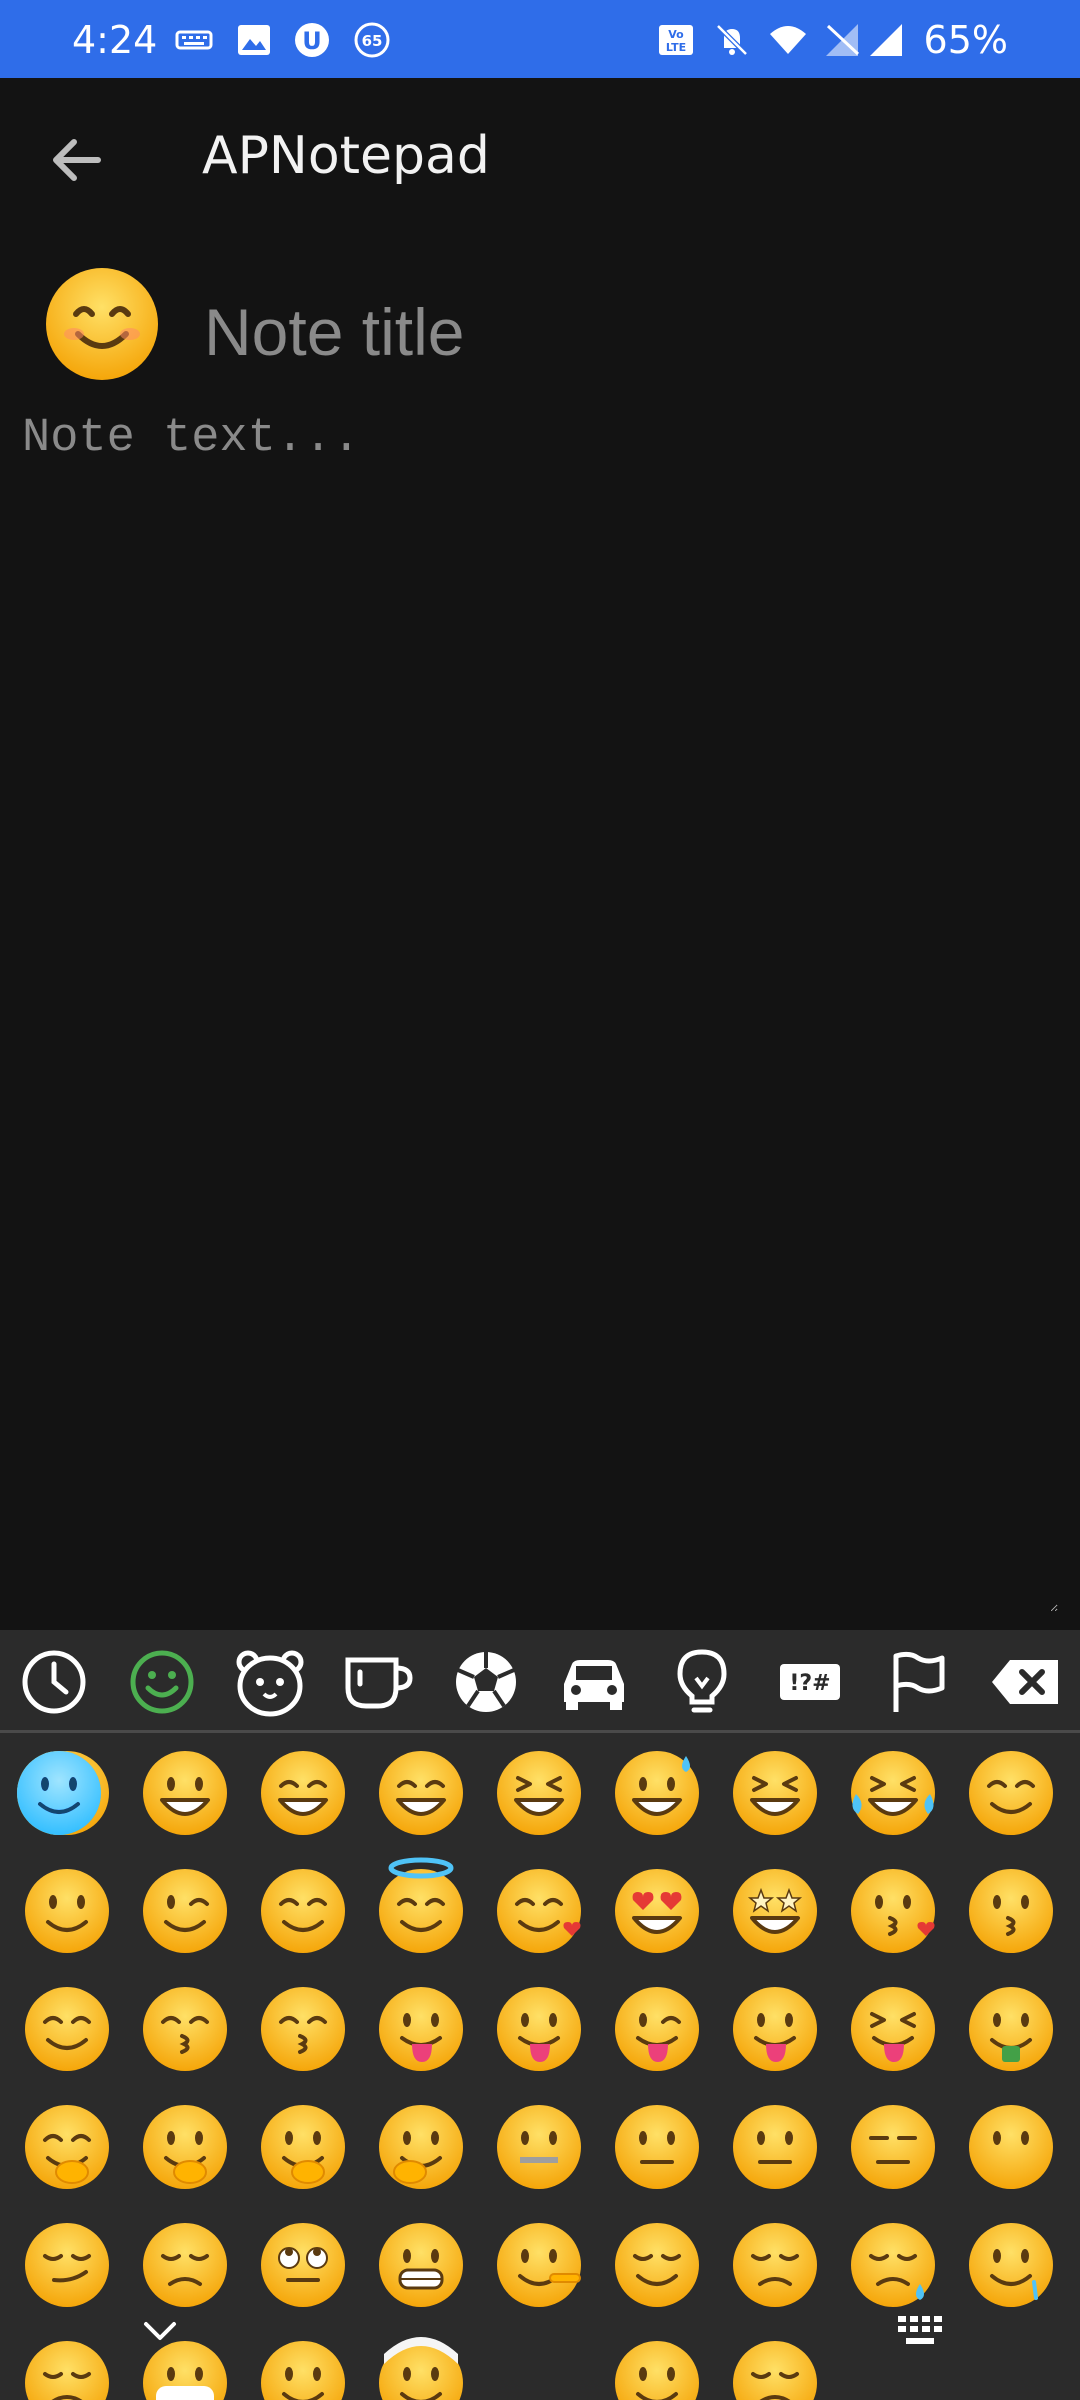  Describe the element at coordinates (254, 40) in the screenshot. I see `image-status-icon` at that location.